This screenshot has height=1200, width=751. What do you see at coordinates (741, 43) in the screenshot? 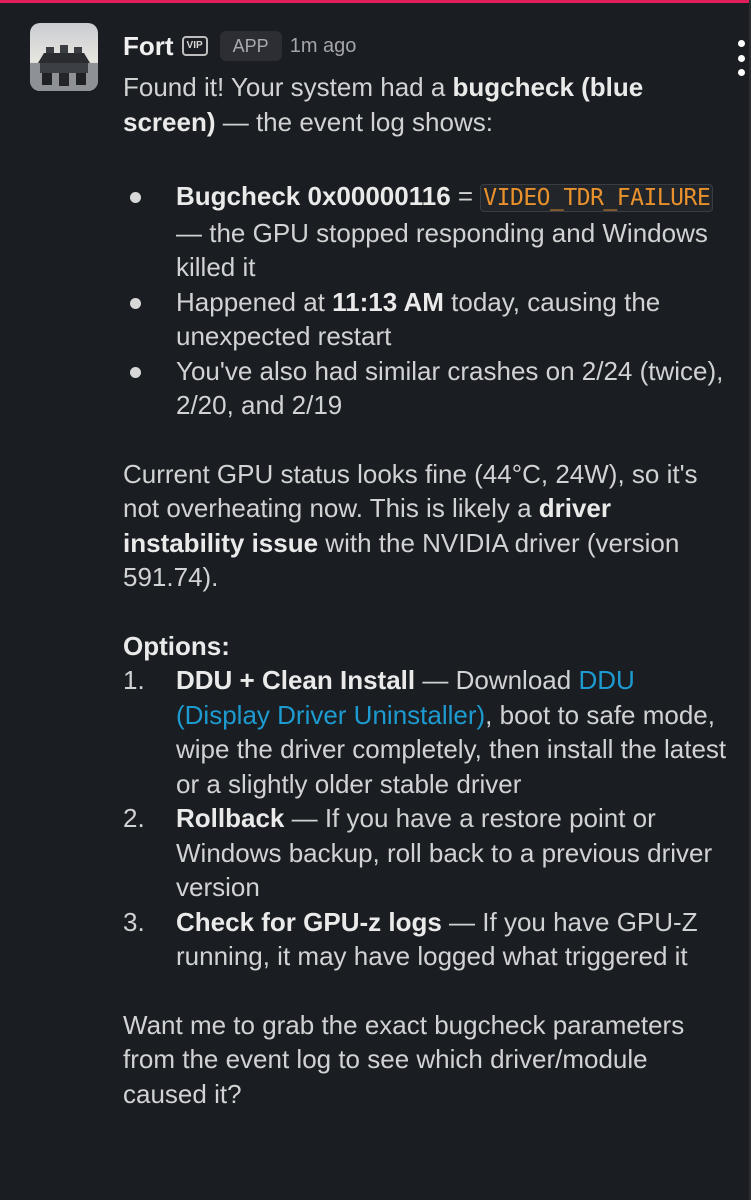
I see `more-vertical-icon` at bounding box center [741, 43].